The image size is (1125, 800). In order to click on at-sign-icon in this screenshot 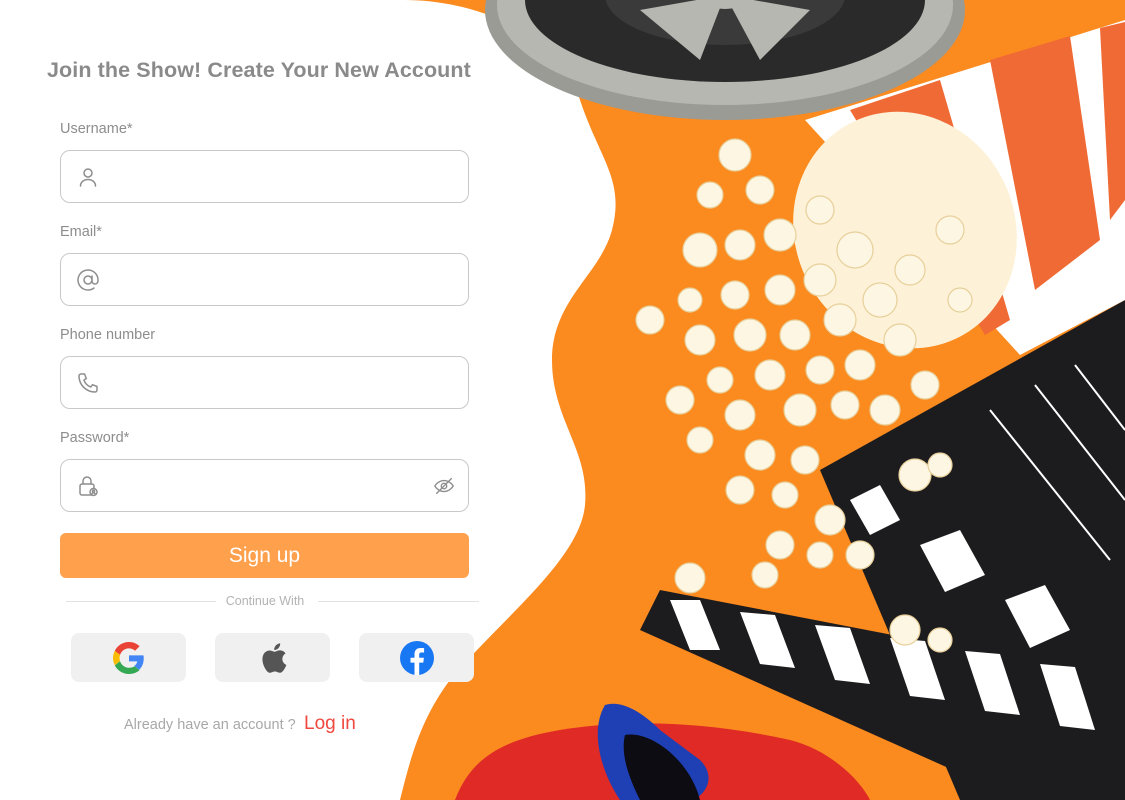, I will do `click(88, 280)`.